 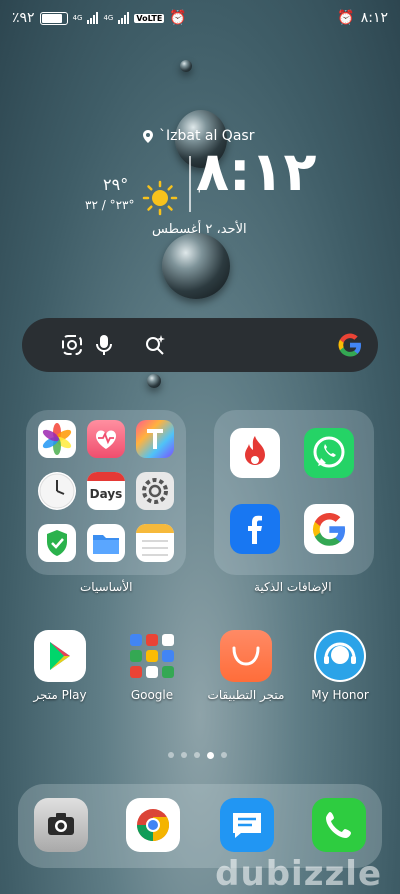 I want to click on my-honor-icon, so click(x=340, y=656).